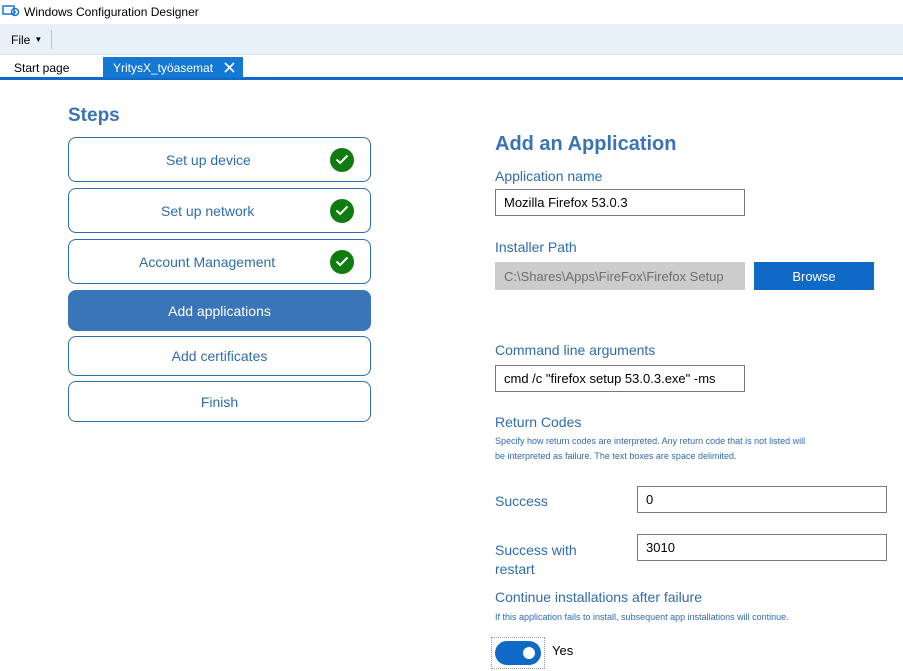 The image size is (903, 671). What do you see at coordinates (451, 12) in the screenshot?
I see `title-bar: Windows Configuration Designer` at bounding box center [451, 12].